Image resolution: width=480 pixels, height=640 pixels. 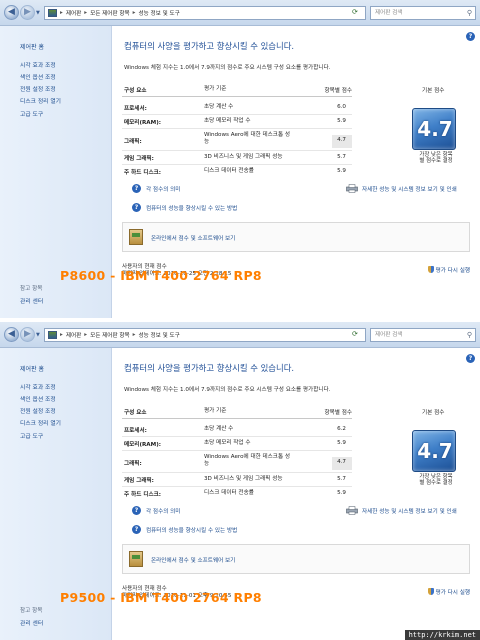 I want to click on column-header-component: 구성 요소, so click(x=135, y=91).